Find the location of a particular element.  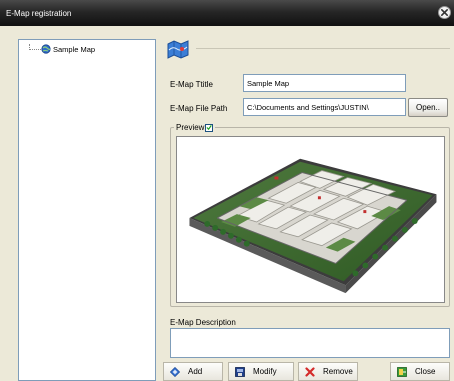

close-button-label: Close is located at coordinates (425, 371).